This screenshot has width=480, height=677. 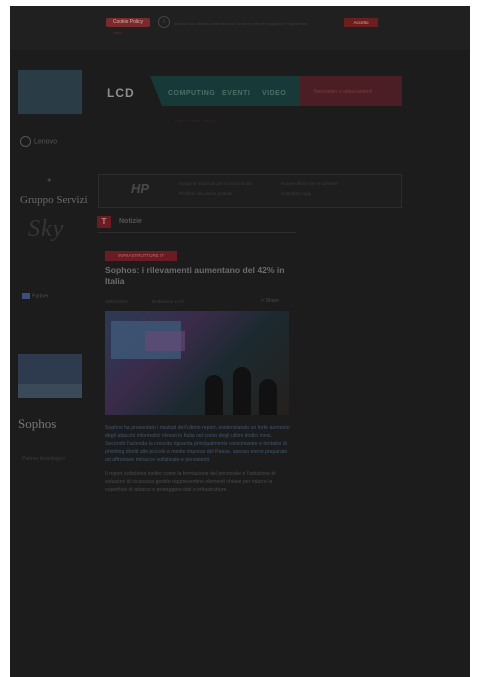 I want to click on site-logo: LCD, so click(x=121, y=93).